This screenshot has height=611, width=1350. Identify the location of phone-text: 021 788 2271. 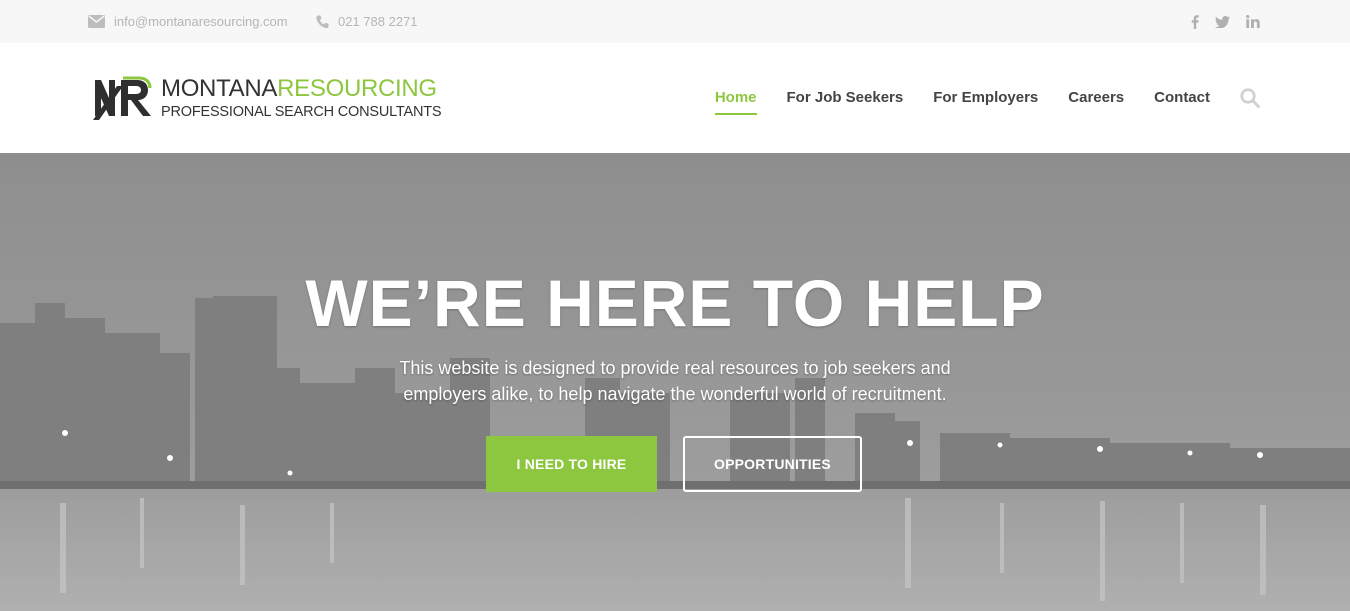
(378, 21).